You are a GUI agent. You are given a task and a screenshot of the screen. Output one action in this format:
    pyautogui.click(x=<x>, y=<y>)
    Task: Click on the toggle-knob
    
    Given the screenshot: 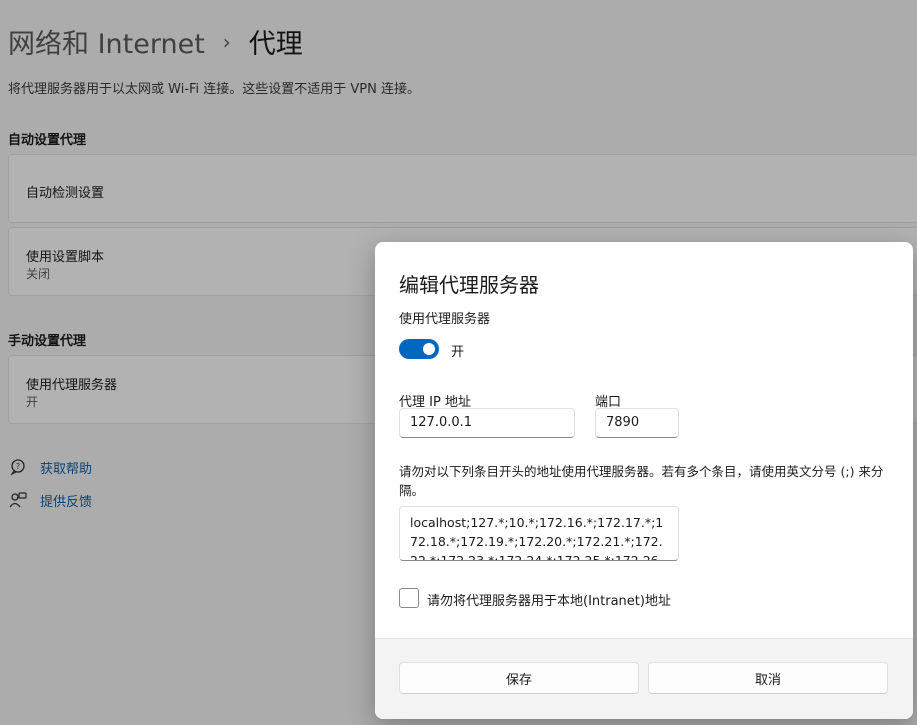 What is the action you would take?
    pyautogui.click(x=429, y=349)
    